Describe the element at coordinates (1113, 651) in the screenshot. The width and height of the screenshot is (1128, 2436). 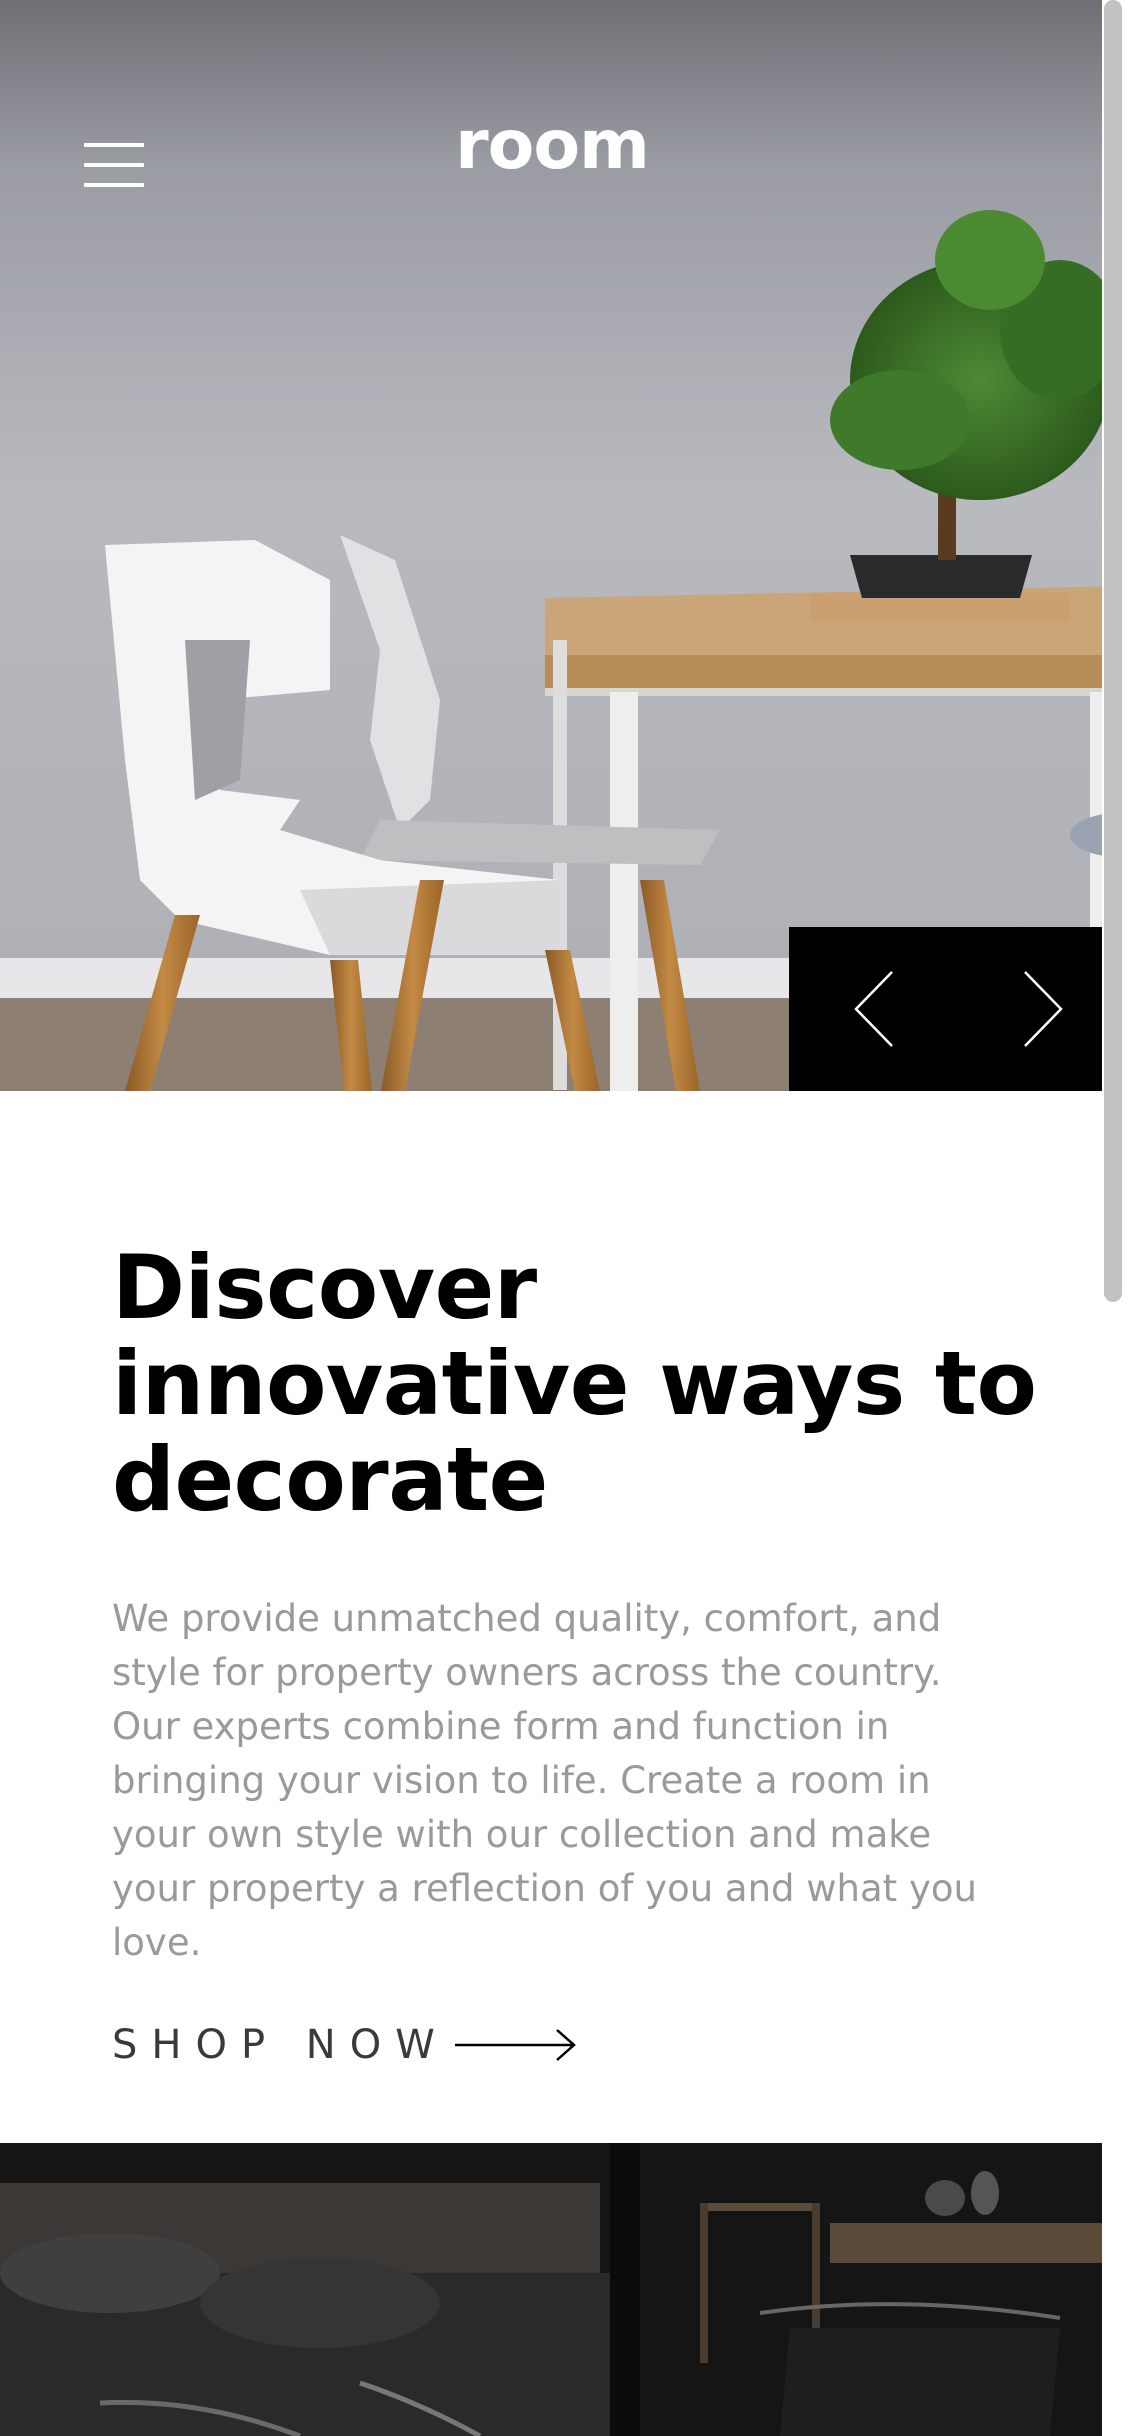
I see `scrollbar-thumb` at that location.